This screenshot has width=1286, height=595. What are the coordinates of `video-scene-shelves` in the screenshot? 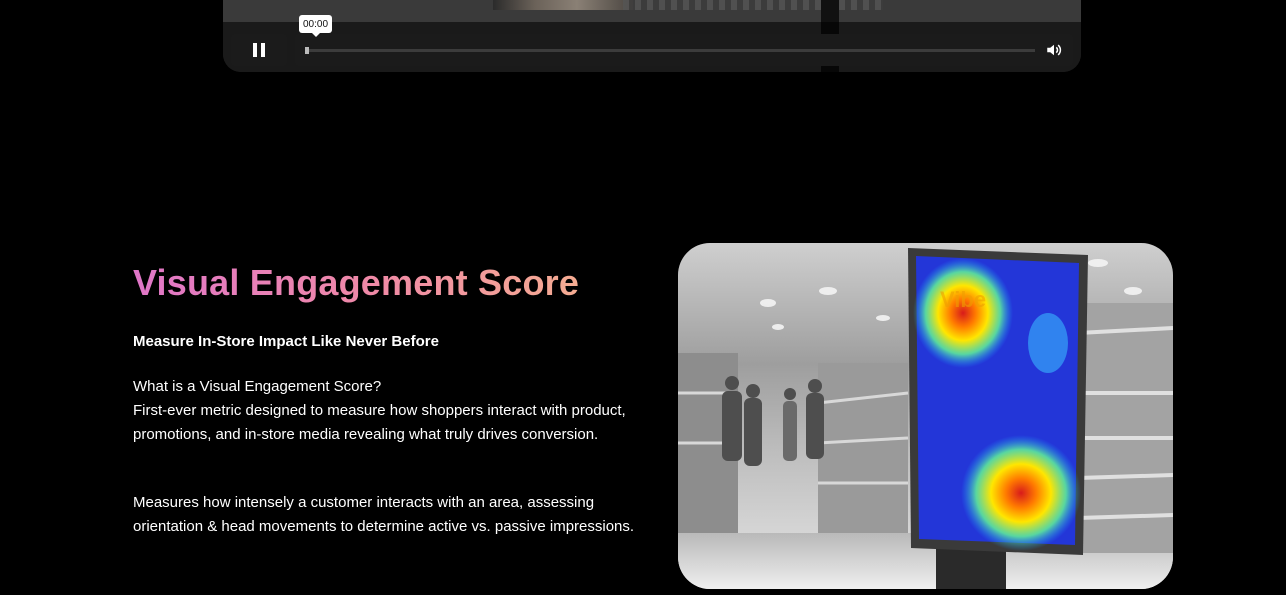 It's located at (753, 5).